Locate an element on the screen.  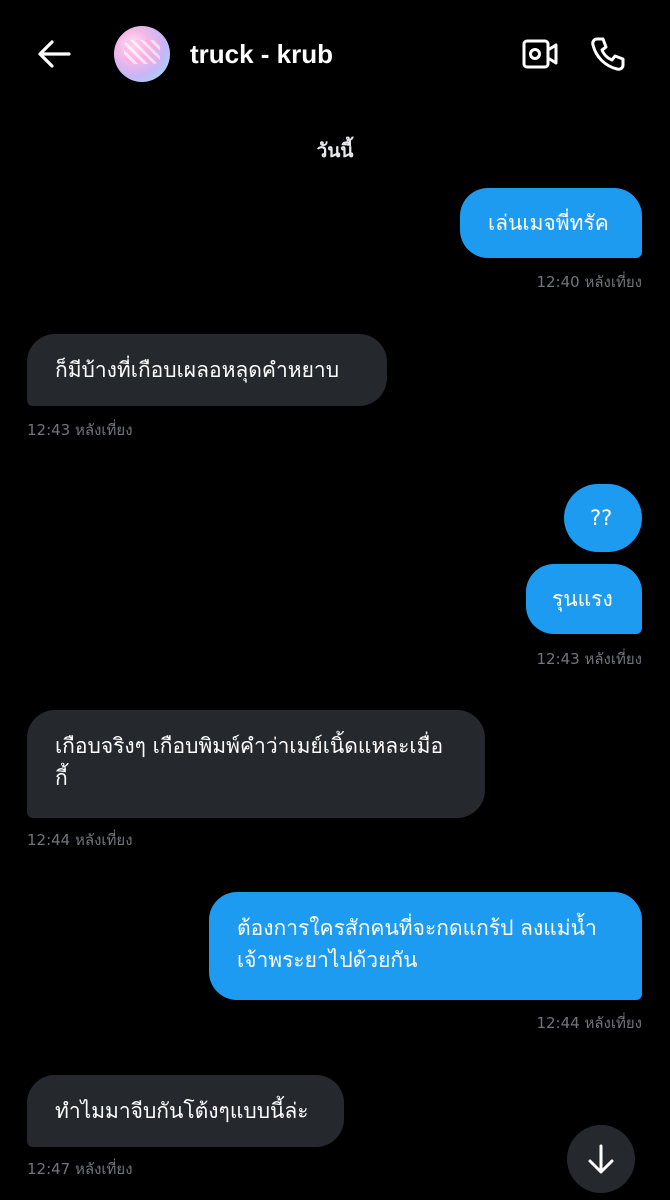
message-timestamp: 12:40 หลังเที่ยง is located at coordinates (589, 282).